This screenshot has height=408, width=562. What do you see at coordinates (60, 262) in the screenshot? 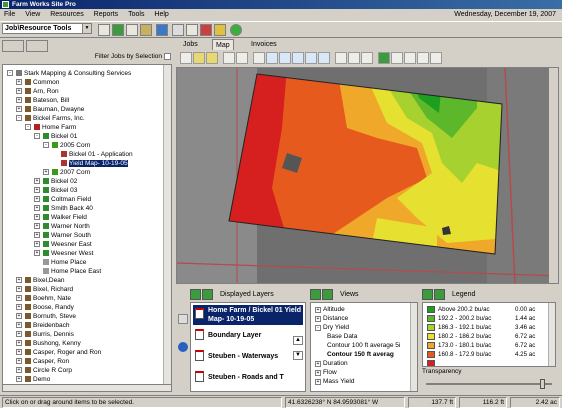
I see `tree-item: Home Place` at bounding box center [60, 262].